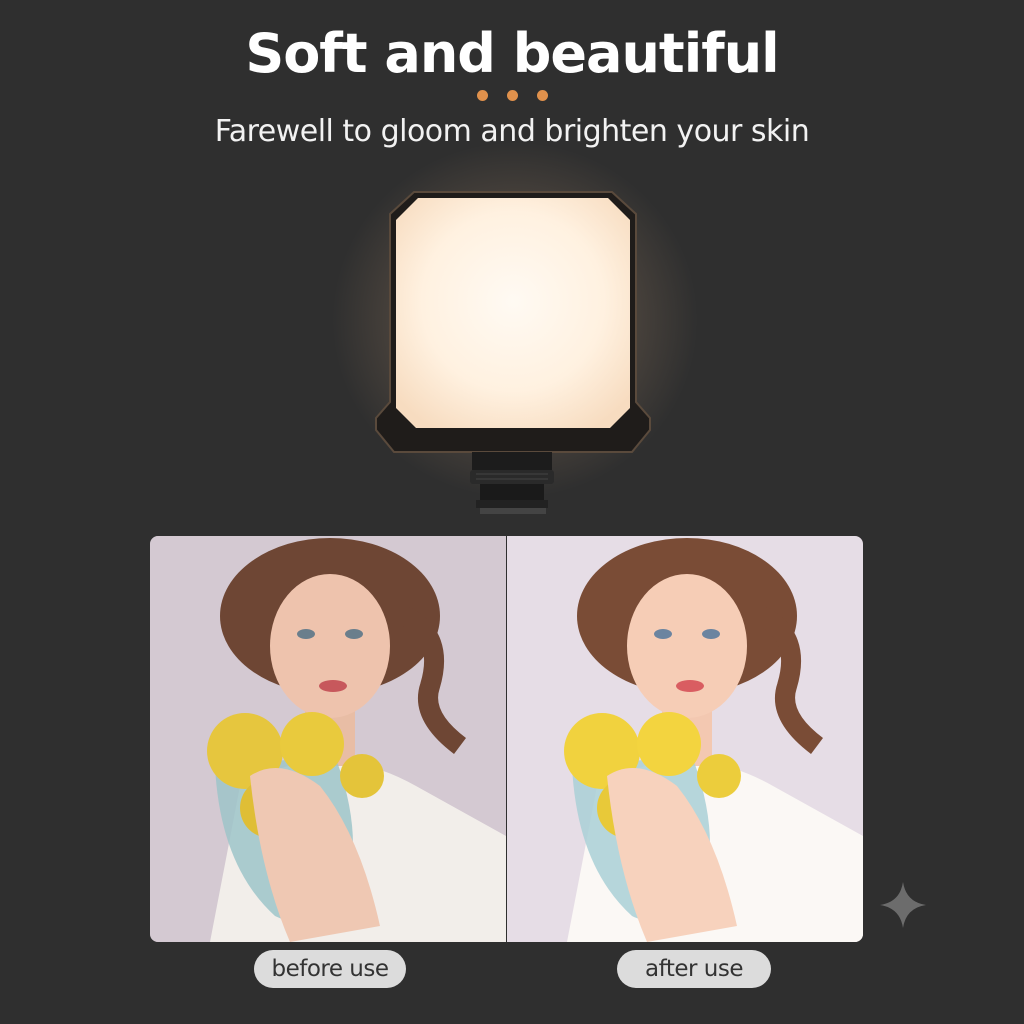 The height and width of the screenshot is (1024, 1024). I want to click on after-photo, so click(685, 739).